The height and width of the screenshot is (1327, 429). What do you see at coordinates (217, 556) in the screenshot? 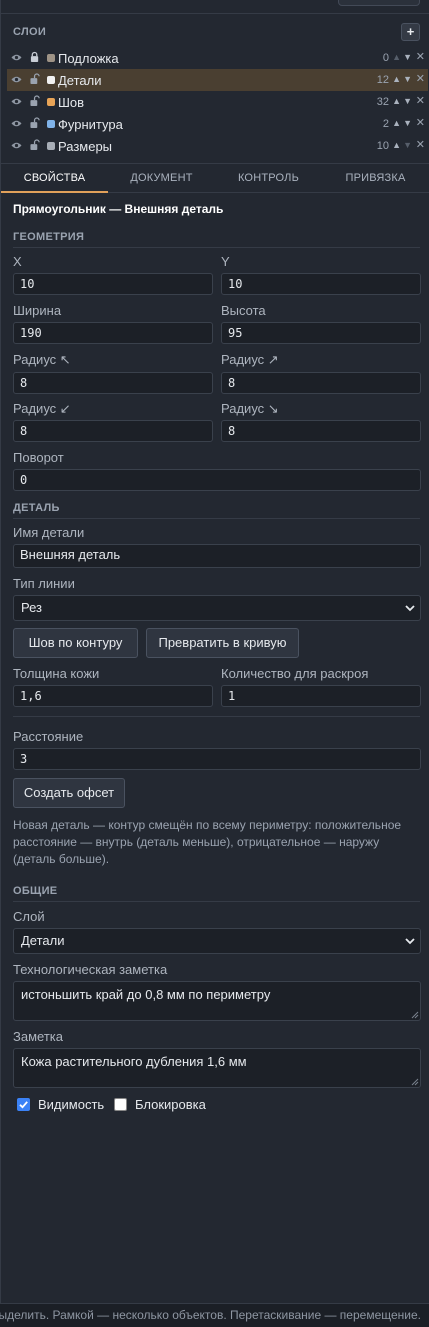
I see `detail-name-input: Внешняя деталь` at bounding box center [217, 556].